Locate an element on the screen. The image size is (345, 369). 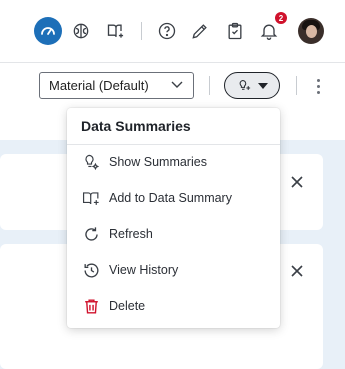
dashboard-icon is located at coordinates (48, 31).